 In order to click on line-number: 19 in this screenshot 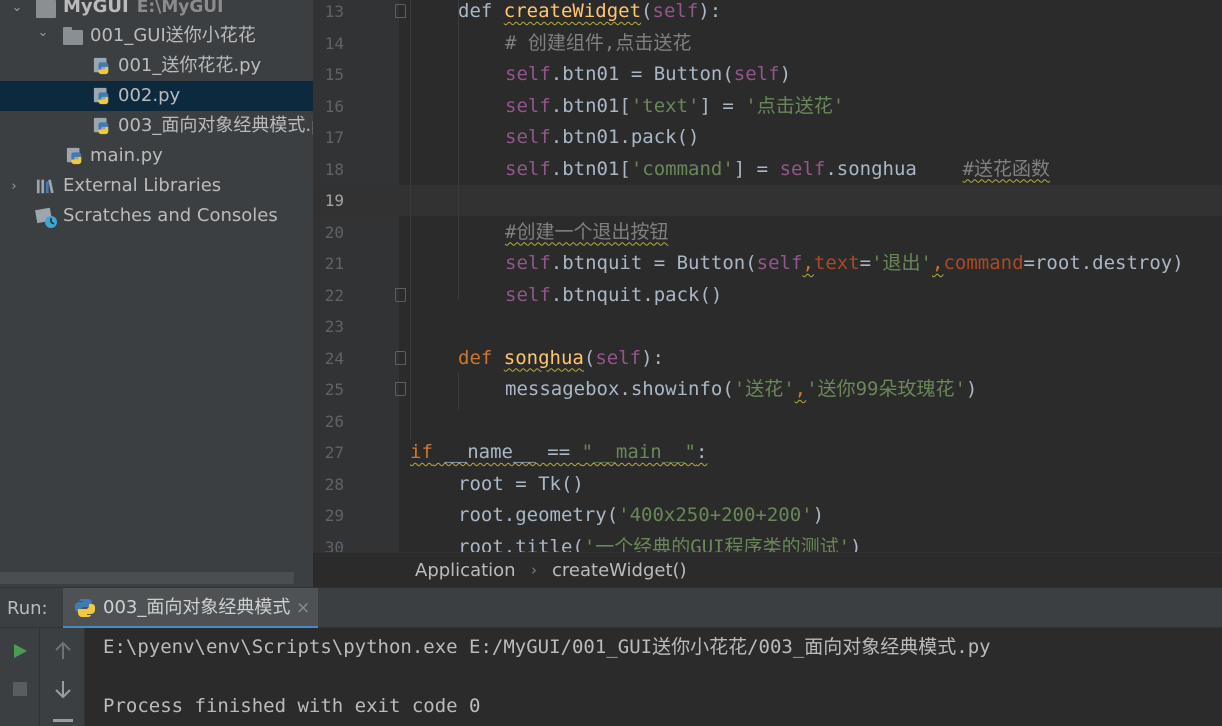, I will do `click(334, 200)`.